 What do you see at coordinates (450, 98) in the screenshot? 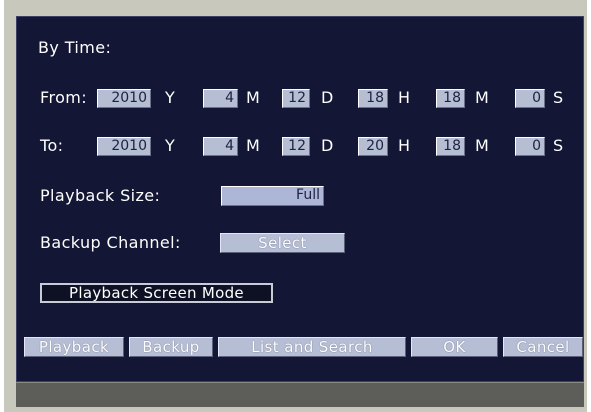
I see `from-minute-field: 18` at bounding box center [450, 98].